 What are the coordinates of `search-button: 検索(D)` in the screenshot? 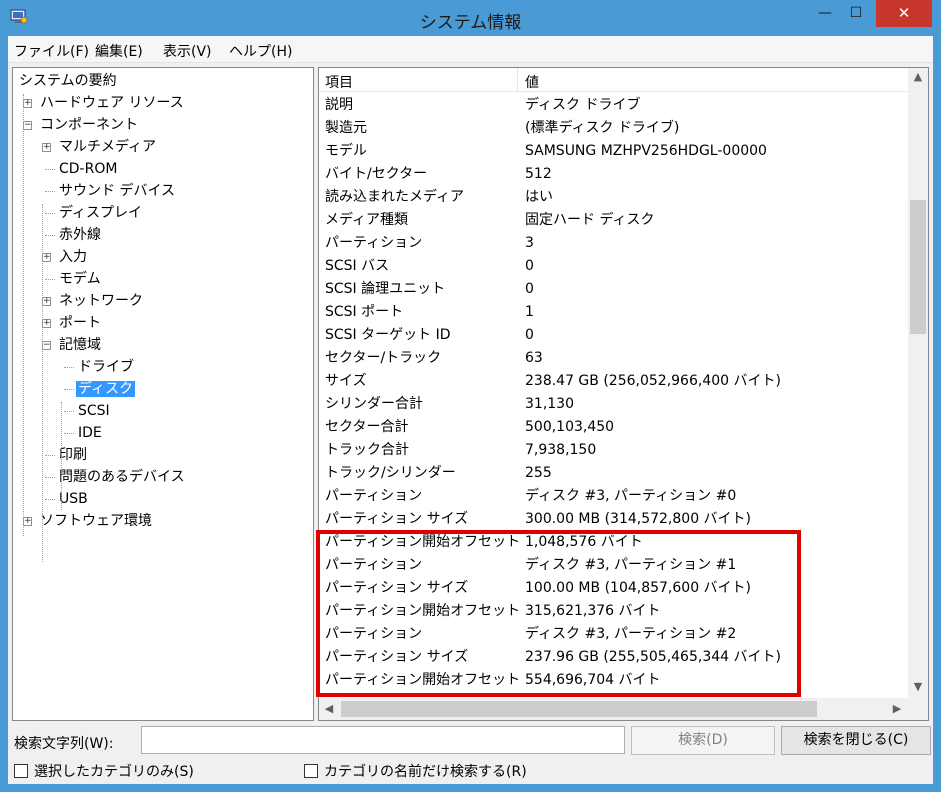 It's located at (703, 740).